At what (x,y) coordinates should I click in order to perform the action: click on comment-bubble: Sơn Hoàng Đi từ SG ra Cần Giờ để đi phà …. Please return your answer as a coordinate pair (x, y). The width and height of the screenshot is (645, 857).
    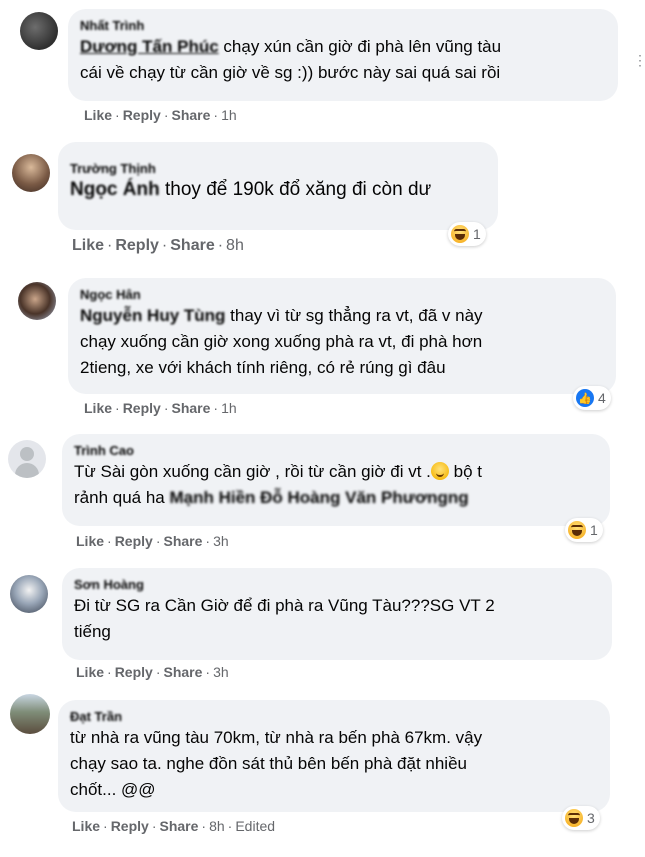
    Looking at the image, I should click on (337, 614).